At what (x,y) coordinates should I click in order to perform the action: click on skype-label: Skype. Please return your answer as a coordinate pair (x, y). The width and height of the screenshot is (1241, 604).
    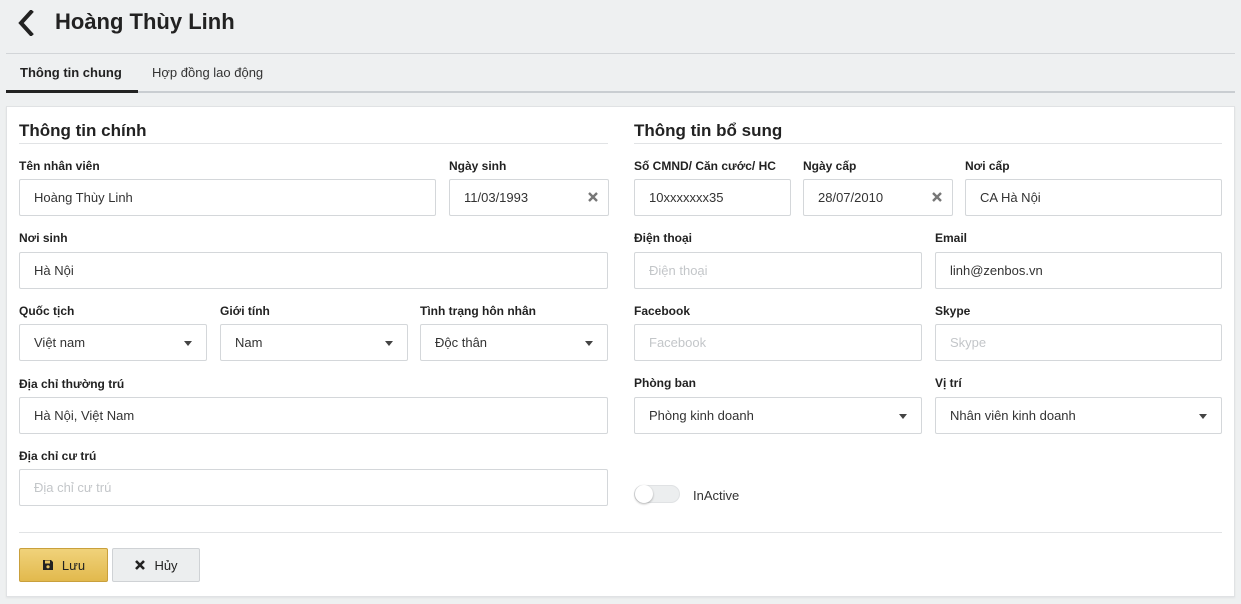
    Looking at the image, I should click on (953, 311).